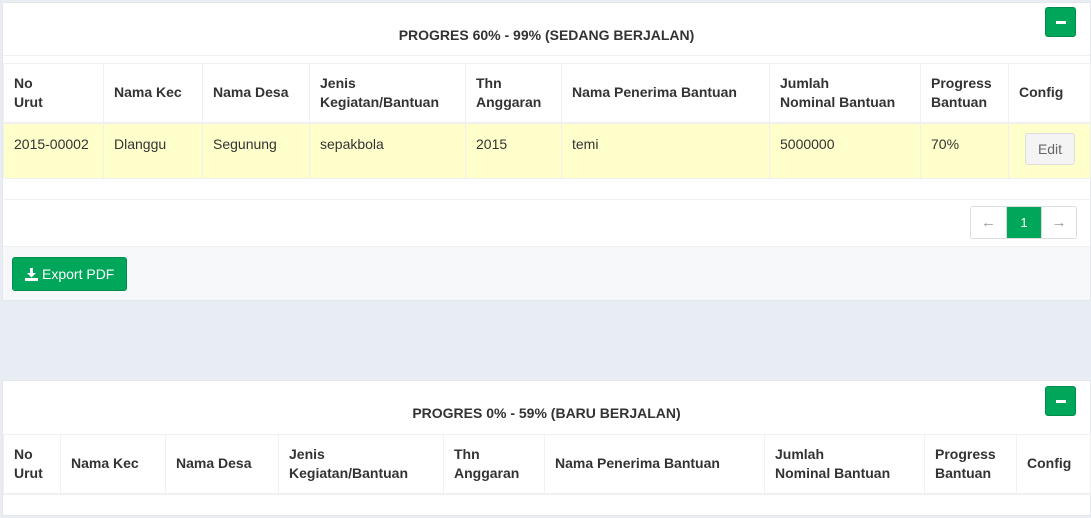  Describe the element at coordinates (387, 150) in the screenshot. I see `cell-jenis-kegiatan: sepakbola` at that location.